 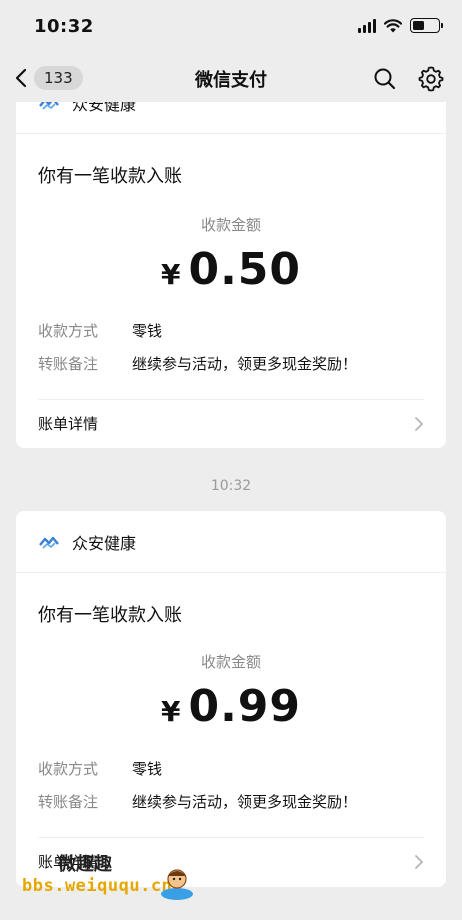 I want to click on wifi-icon, so click(x=393, y=25).